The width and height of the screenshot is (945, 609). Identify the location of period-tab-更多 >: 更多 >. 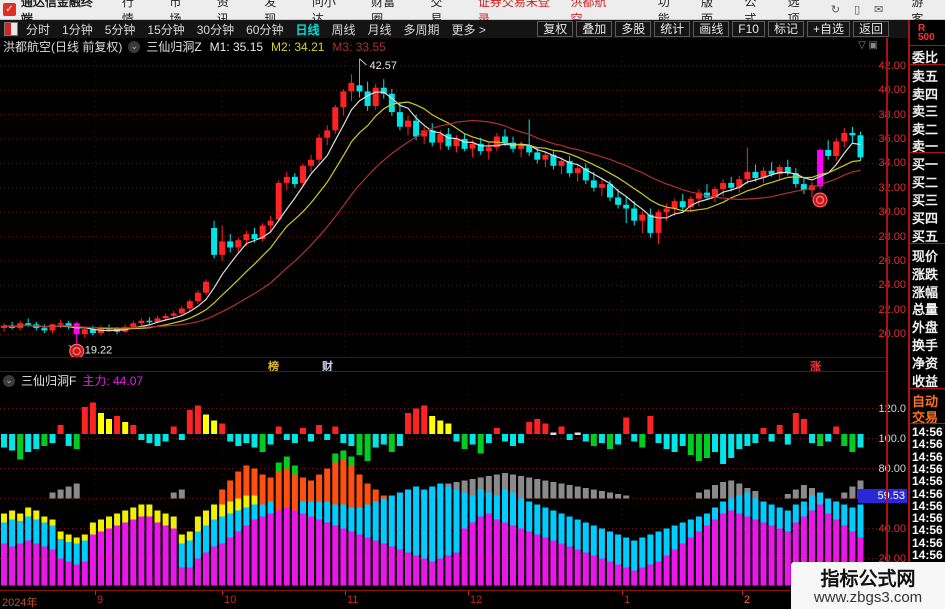
(469, 29).